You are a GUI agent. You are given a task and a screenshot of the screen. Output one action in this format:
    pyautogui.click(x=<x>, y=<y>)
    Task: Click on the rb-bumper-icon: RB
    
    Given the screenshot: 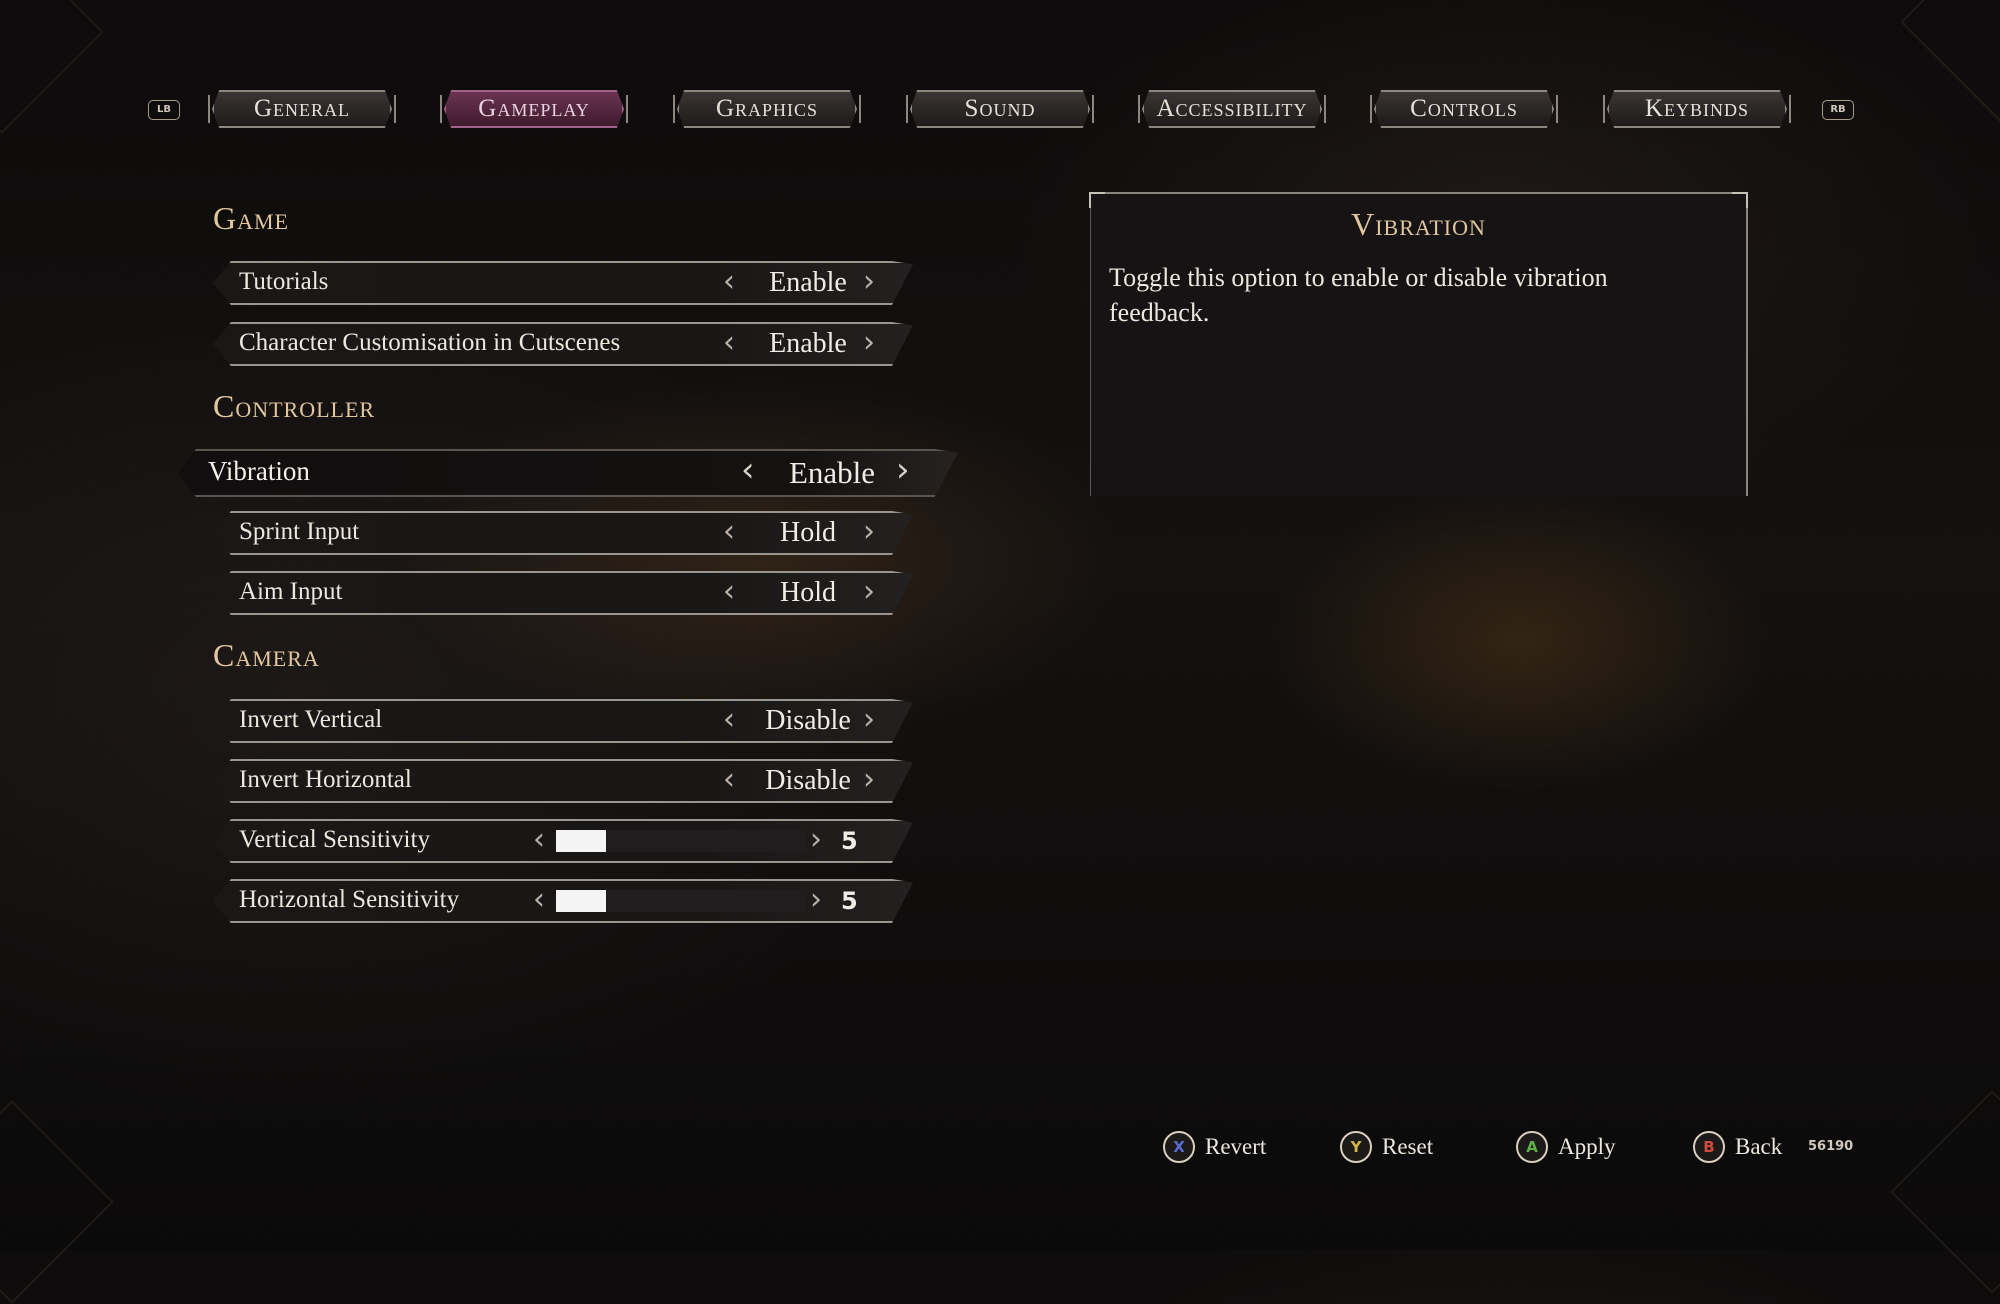 What is the action you would take?
    pyautogui.click(x=1838, y=110)
    